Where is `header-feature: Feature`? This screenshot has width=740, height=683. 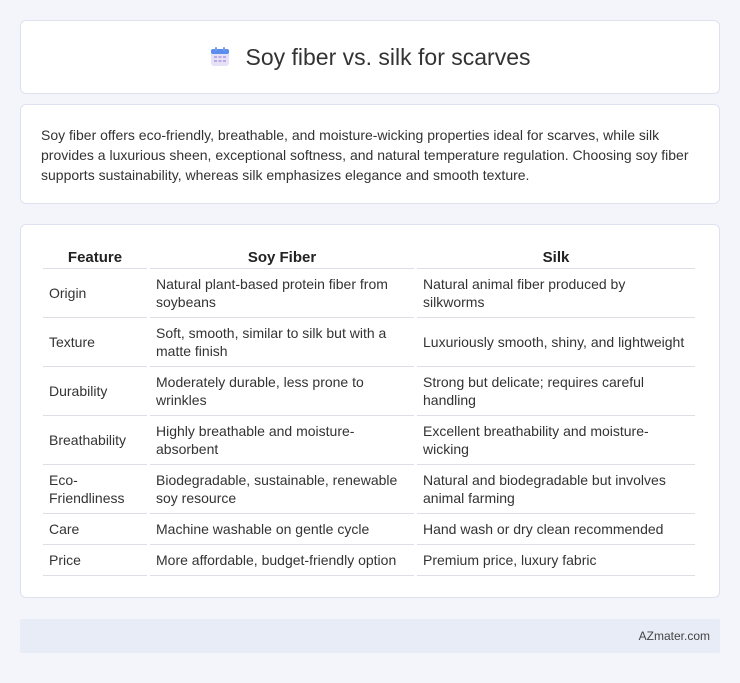 header-feature: Feature is located at coordinates (95, 257).